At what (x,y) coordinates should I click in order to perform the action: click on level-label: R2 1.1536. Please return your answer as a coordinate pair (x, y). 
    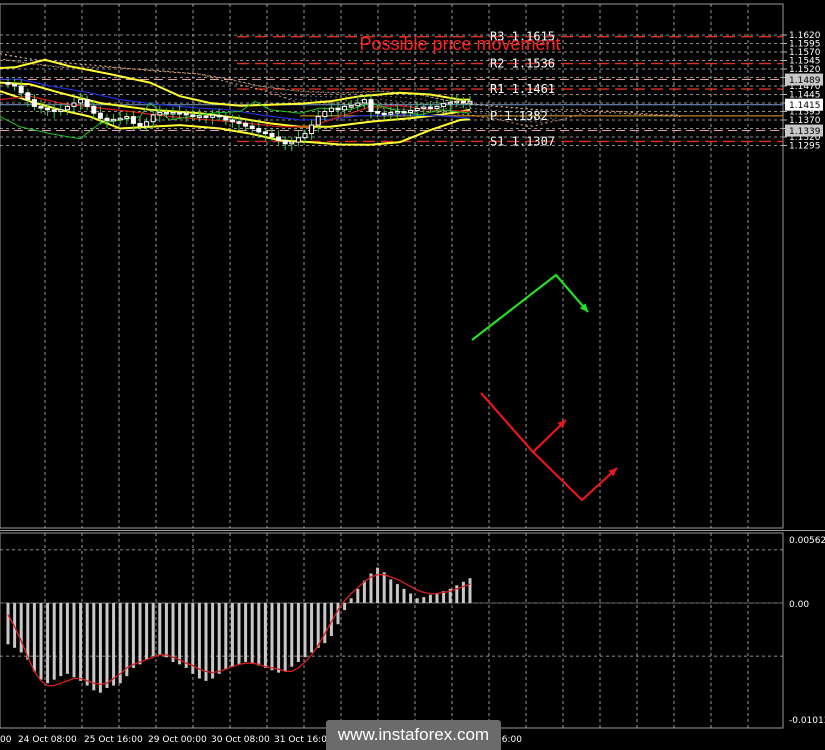
    Looking at the image, I should click on (522, 64).